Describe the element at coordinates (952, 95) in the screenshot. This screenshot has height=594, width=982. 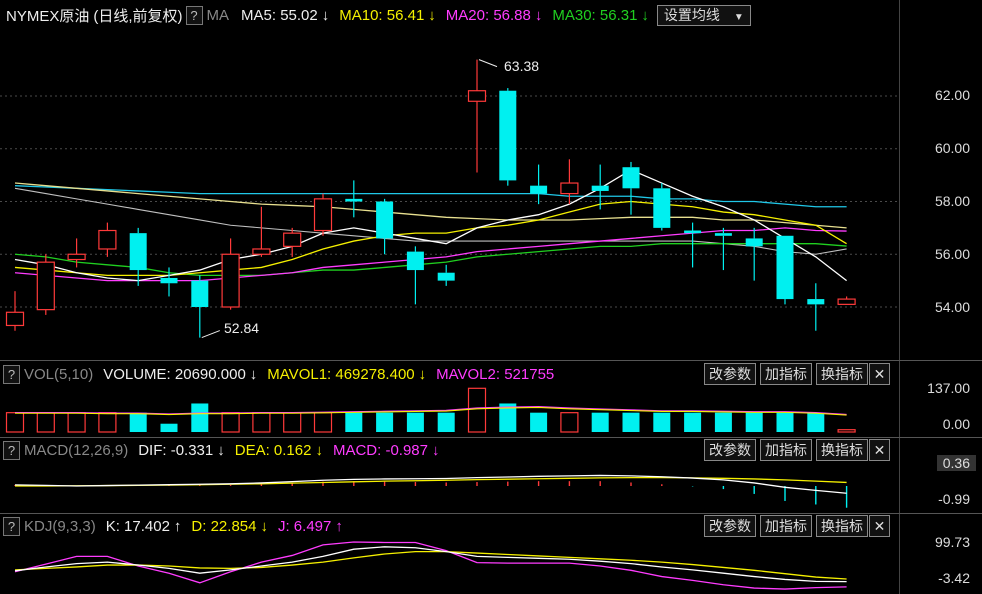
I see `price-tick: 62.00` at that location.